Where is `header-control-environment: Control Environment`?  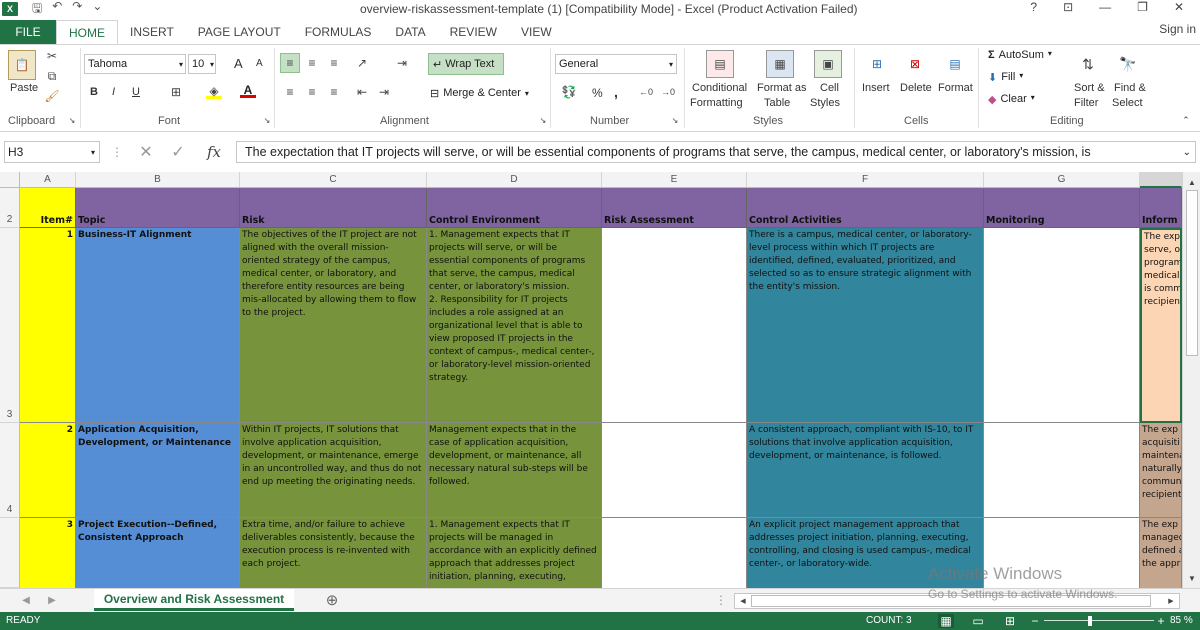 header-control-environment: Control Environment is located at coordinates (514, 208).